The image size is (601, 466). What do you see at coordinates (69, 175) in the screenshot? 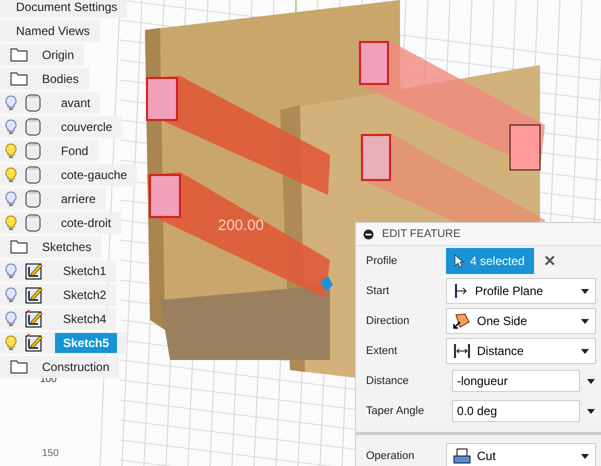
I see `tree-item: cote-gauche` at bounding box center [69, 175].